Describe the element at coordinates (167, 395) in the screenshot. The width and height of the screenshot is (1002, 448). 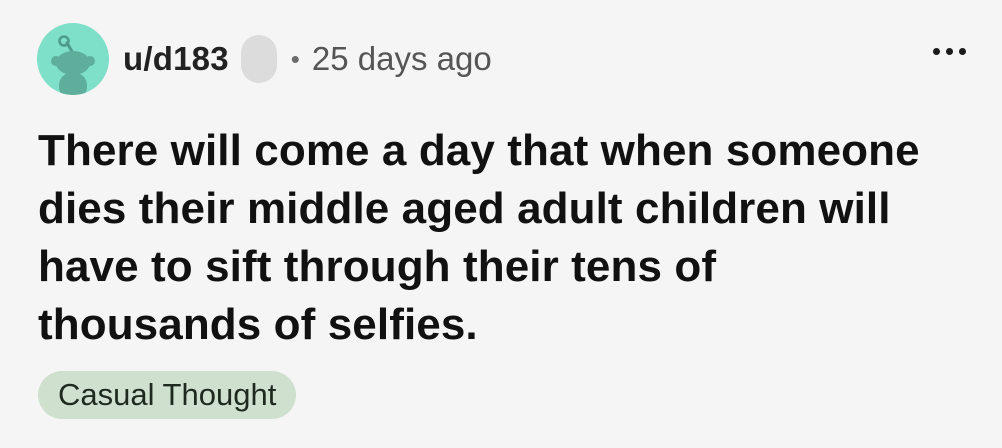
I see `post-flair-badge: Casual Thought` at that location.